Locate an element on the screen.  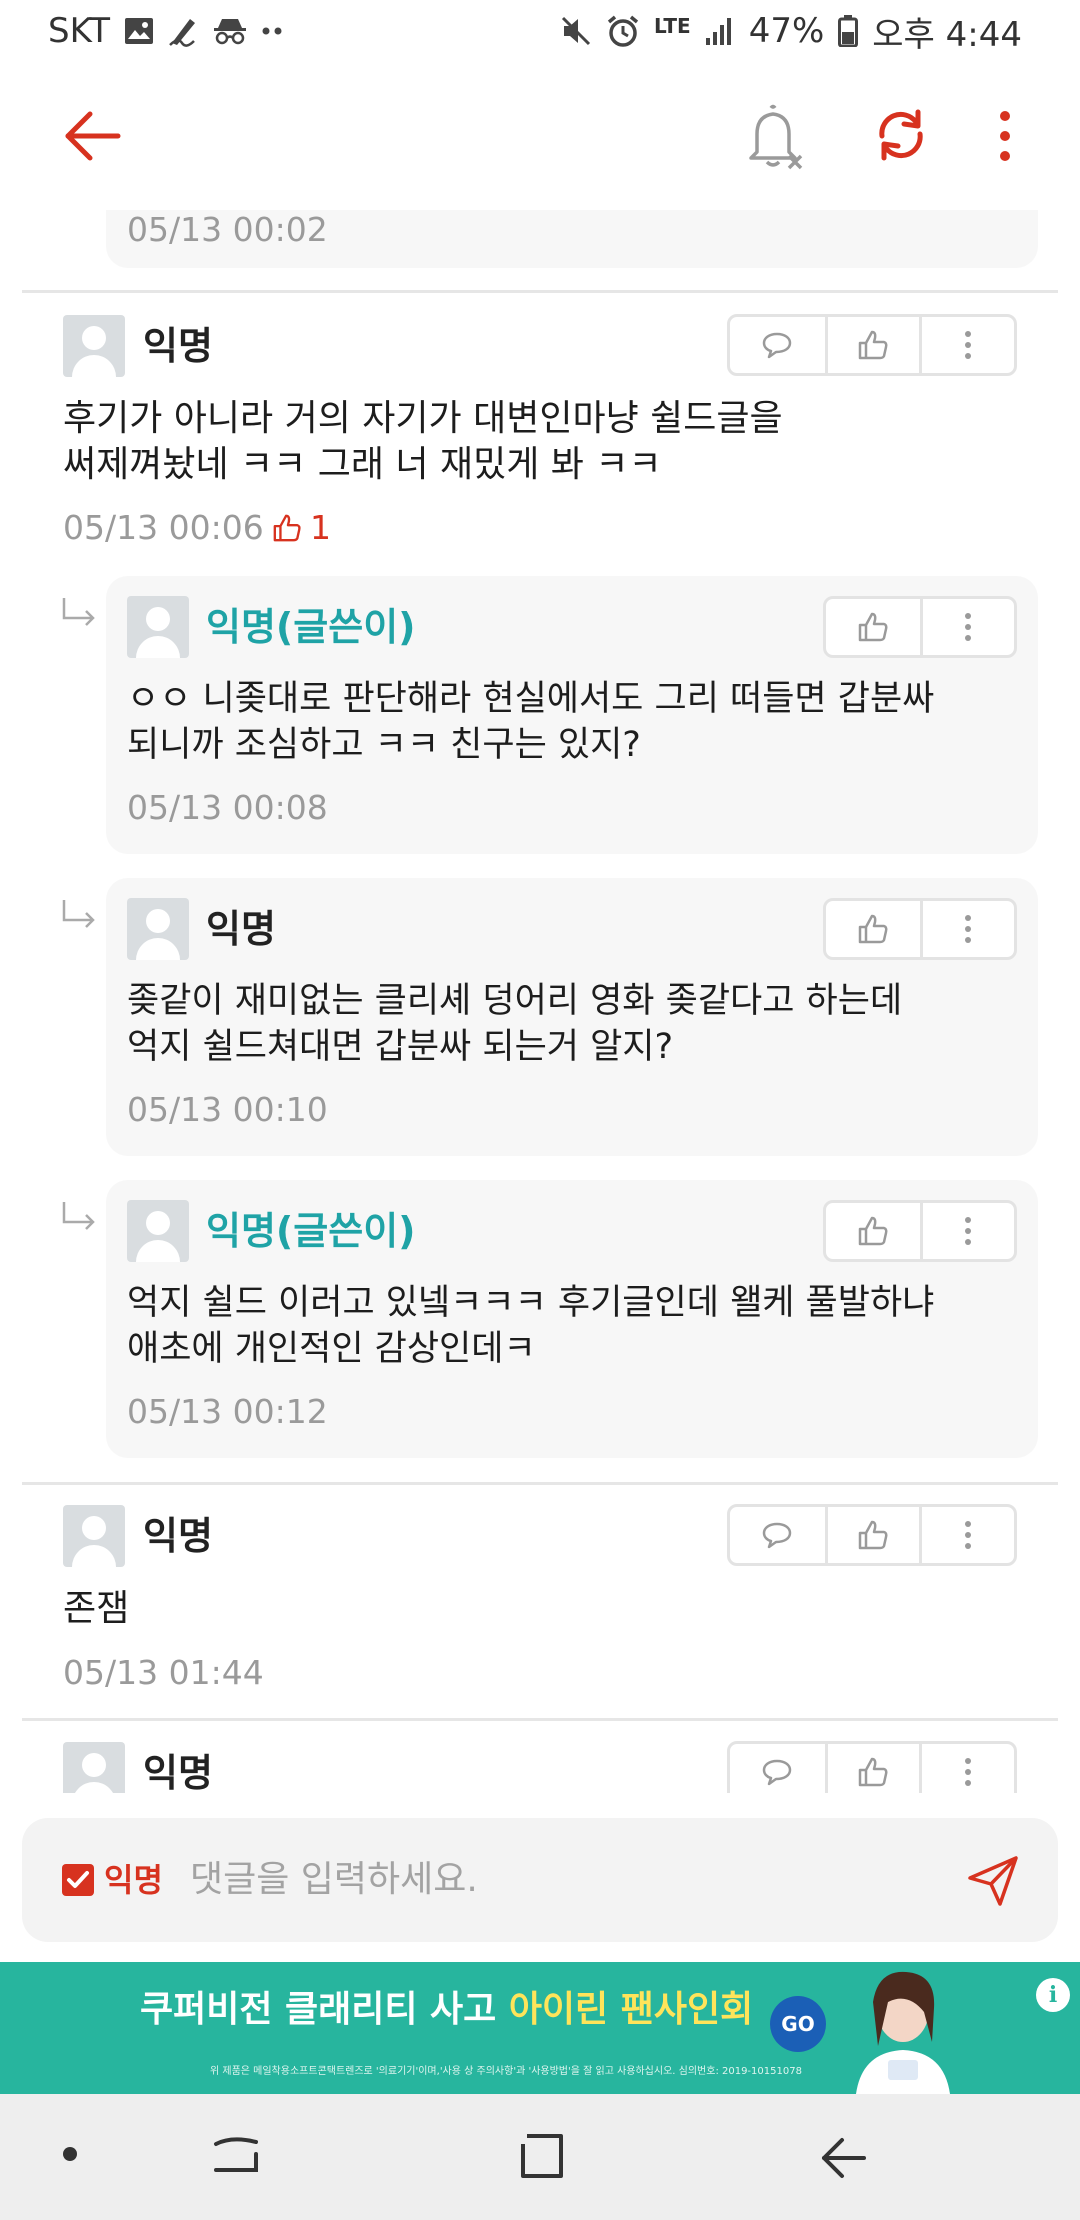
incognito-icon is located at coordinates (230, 31).